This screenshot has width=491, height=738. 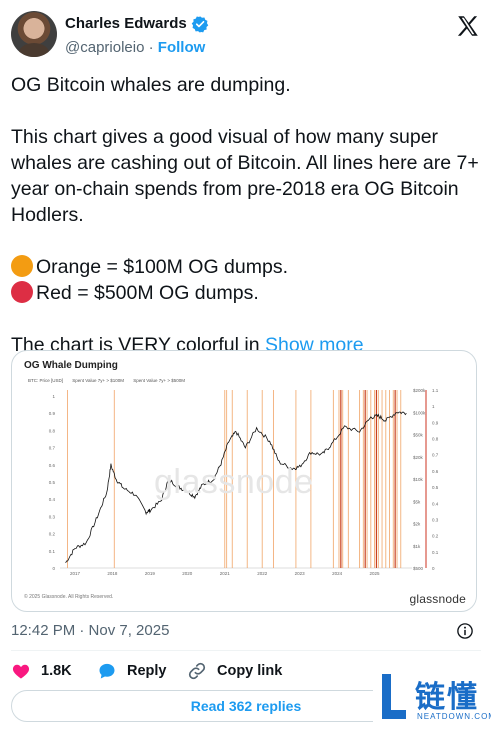 I want to click on x-axis-tick-label: 2019, so click(x=150, y=573).